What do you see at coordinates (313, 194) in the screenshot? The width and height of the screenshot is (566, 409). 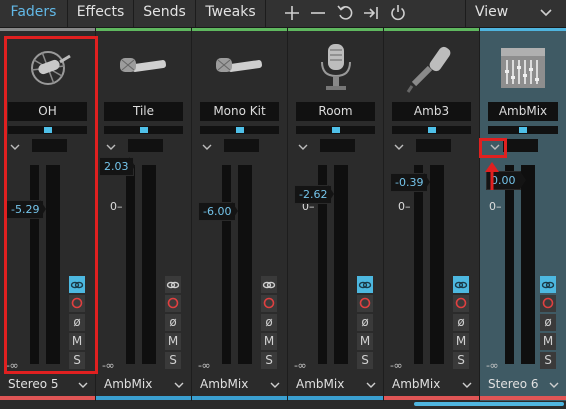 I see `fader-value: -2.62` at bounding box center [313, 194].